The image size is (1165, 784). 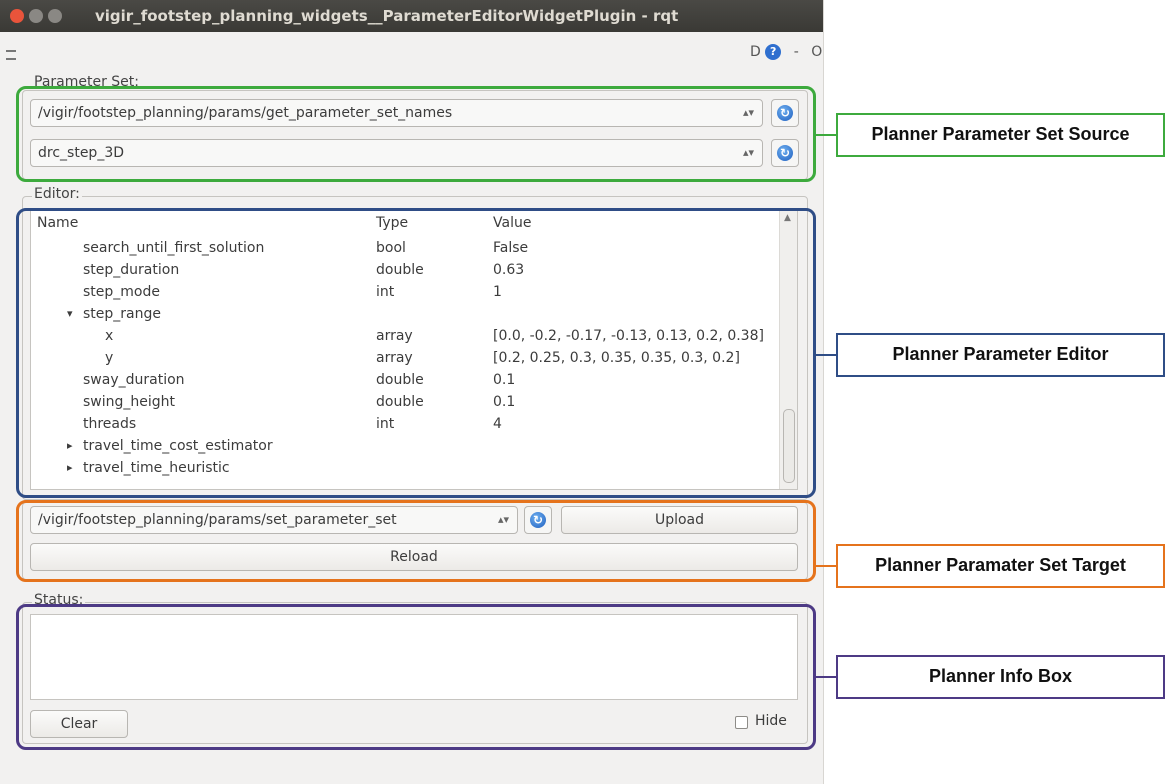 What do you see at coordinates (826, 135) in the screenshot?
I see `source-connector` at bounding box center [826, 135].